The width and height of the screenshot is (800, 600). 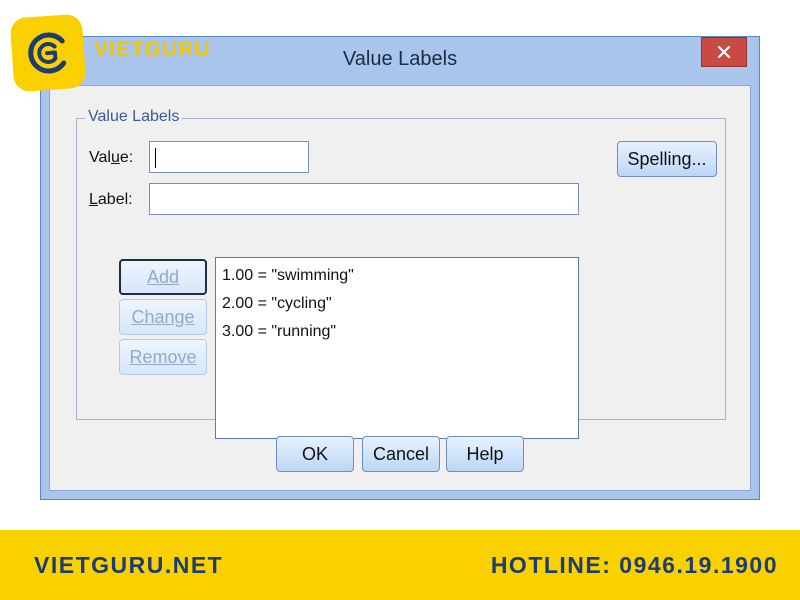 I want to click on help-button: Help, so click(x=485, y=454).